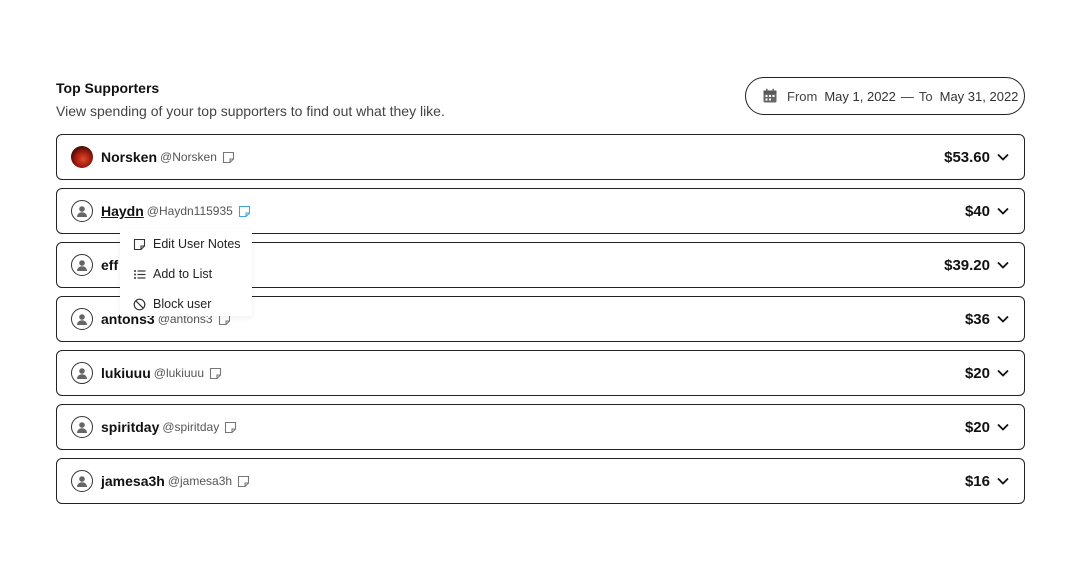 This screenshot has height=570, width=1080. What do you see at coordinates (977, 211) in the screenshot?
I see `supporter-amount: $40` at bounding box center [977, 211].